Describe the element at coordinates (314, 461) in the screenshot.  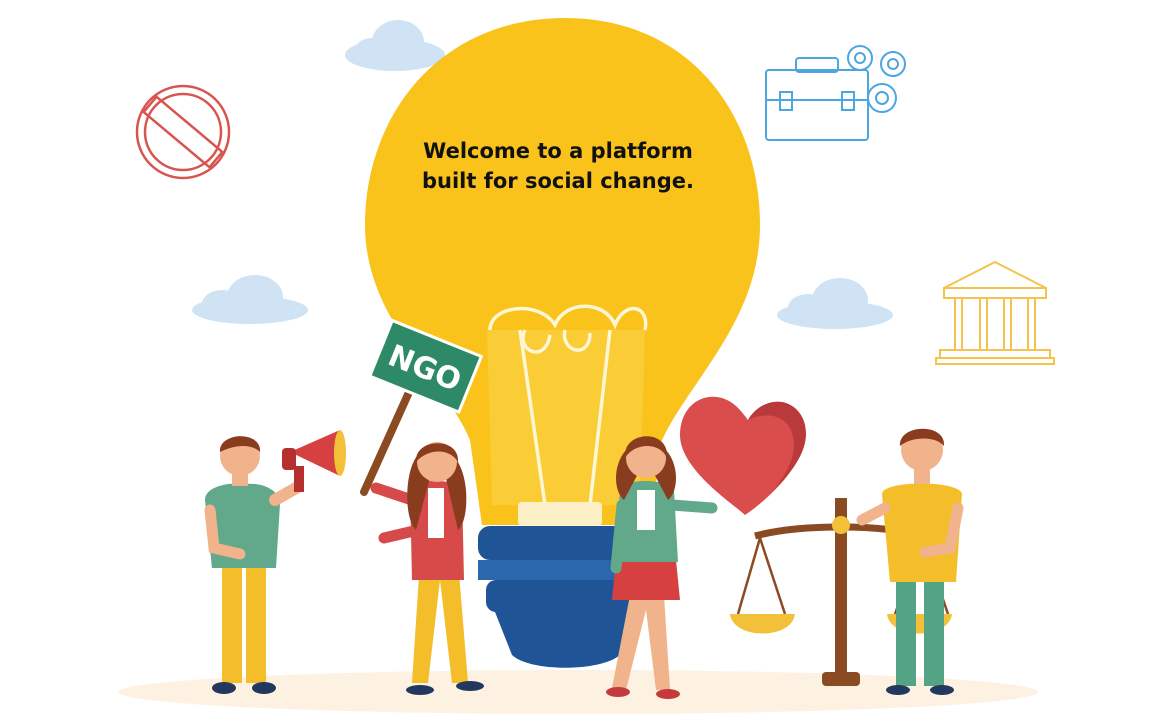
I see `megaphone-icon` at that location.